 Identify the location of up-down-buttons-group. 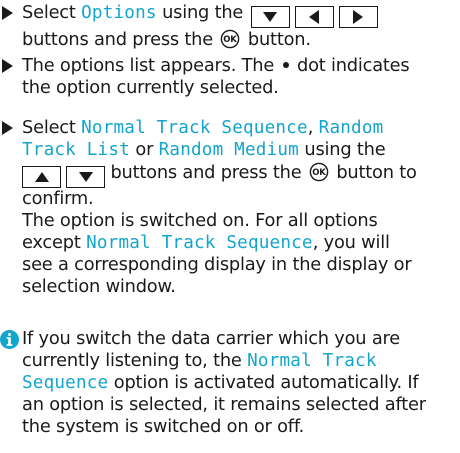
(63, 177).